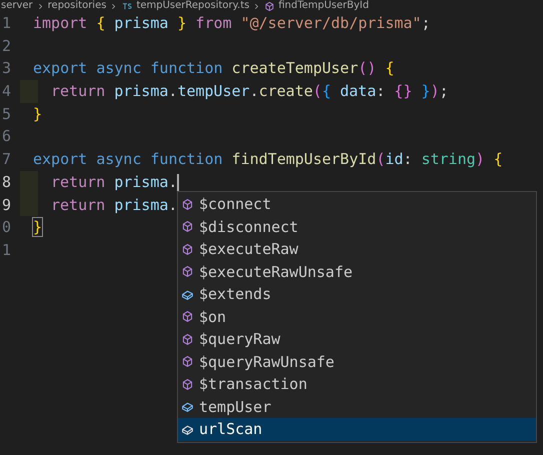 Image resolution: width=543 pixels, height=455 pixels. What do you see at coordinates (357, 384) in the screenshot?
I see `suggestion-item: $transaction` at bounding box center [357, 384].